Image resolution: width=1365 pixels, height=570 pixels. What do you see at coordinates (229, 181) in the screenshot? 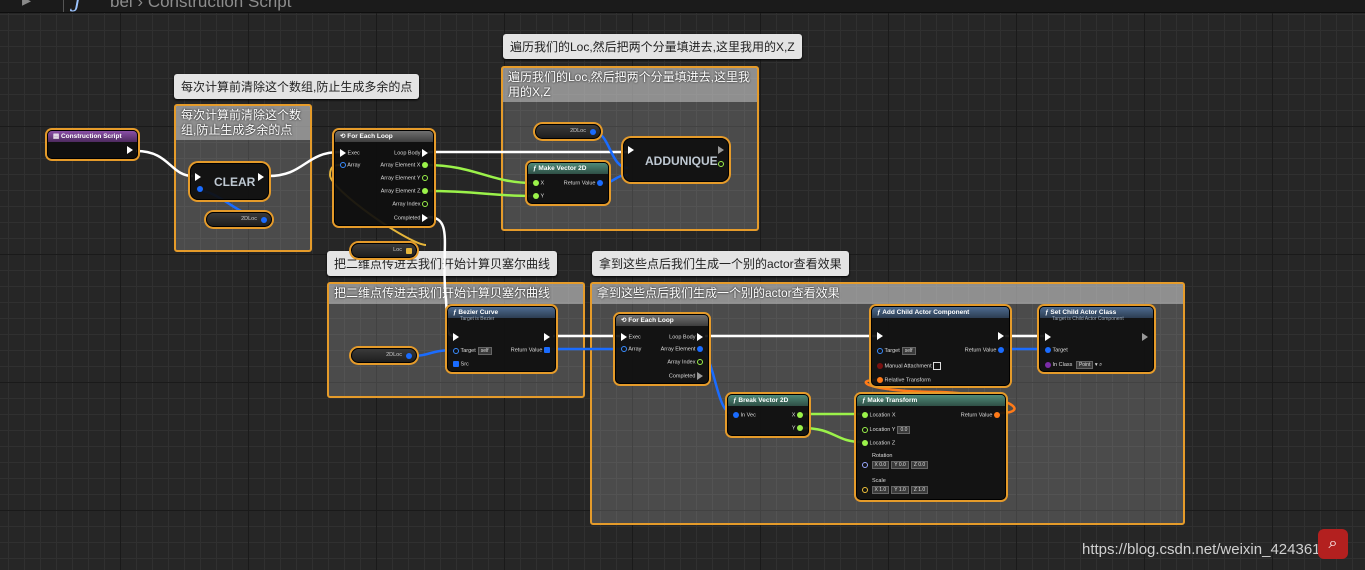
I see `node-clear: CLEAR` at bounding box center [229, 181].